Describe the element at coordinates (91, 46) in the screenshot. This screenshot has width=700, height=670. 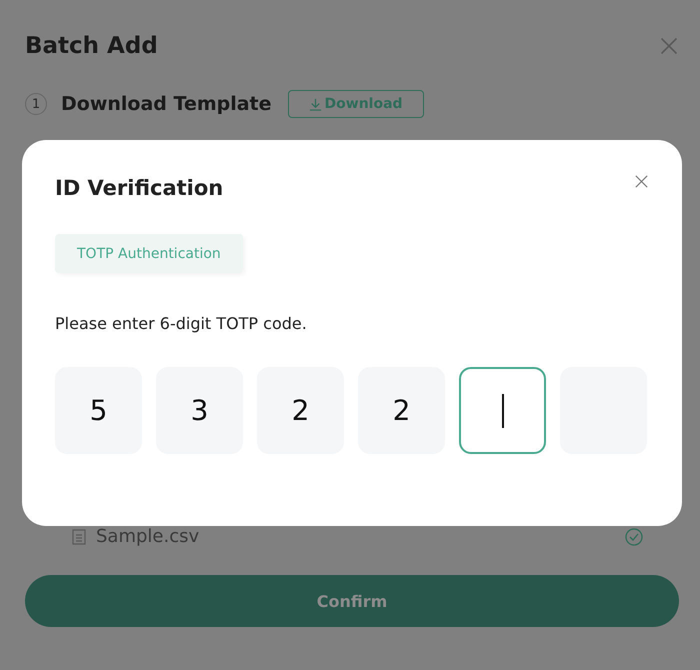
I see `dialog-title: Batch Add` at that location.